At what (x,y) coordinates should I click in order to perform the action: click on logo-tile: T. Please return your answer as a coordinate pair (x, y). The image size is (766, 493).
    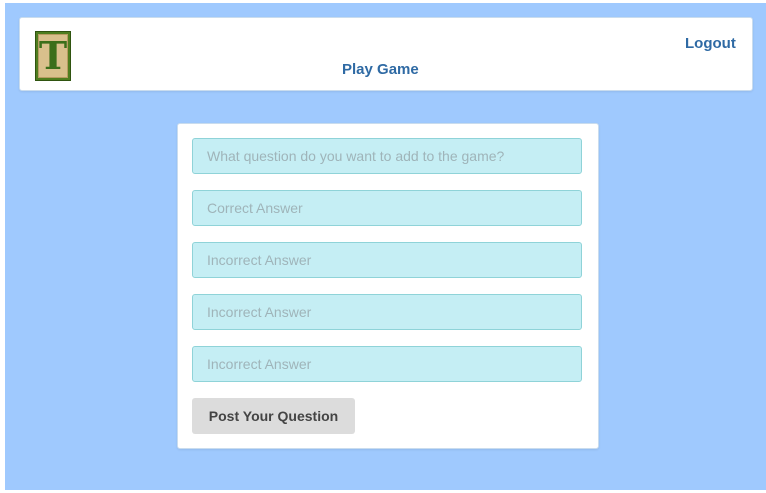
    Looking at the image, I should click on (53, 56).